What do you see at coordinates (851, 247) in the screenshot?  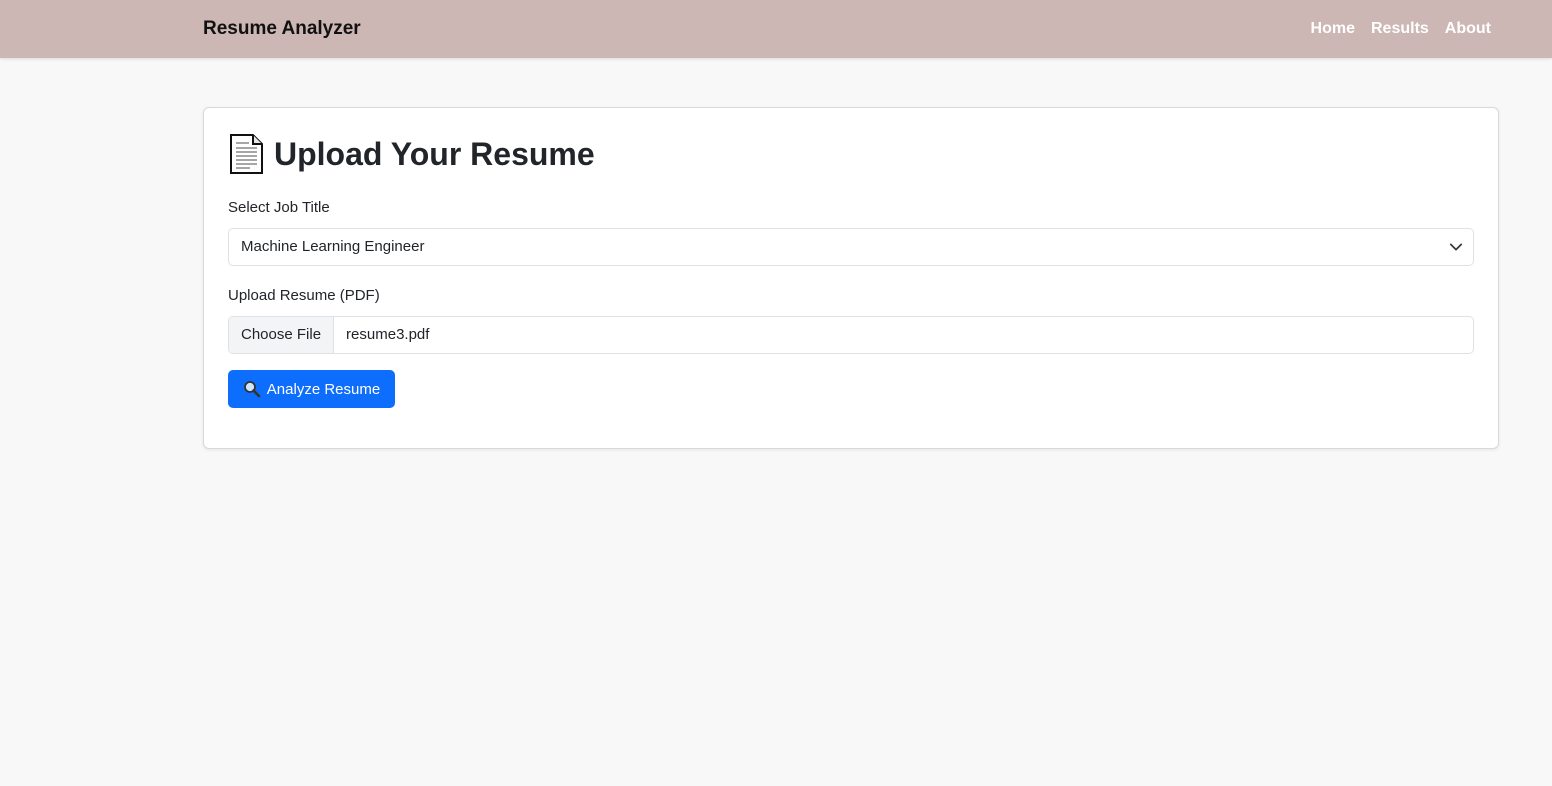 I see `job-title-select: Machine Learning Engineer` at bounding box center [851, 247].